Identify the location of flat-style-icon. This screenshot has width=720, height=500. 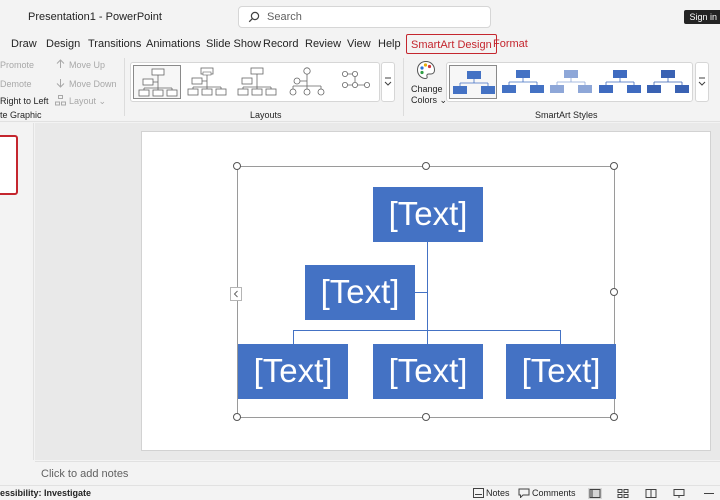
(474, 82).